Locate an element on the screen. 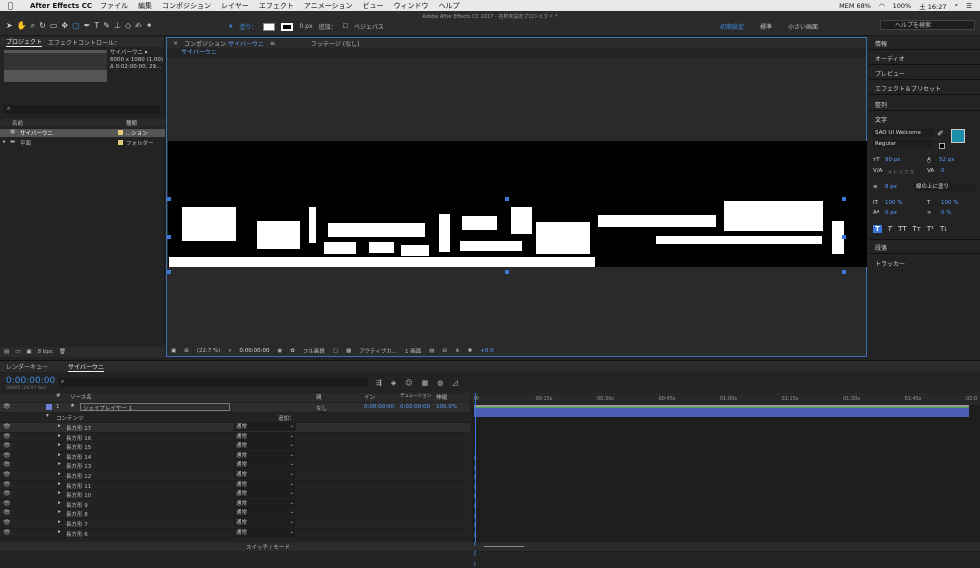 The width and height of the screenshot is (980, 568). frame-blend-icon: ▦ is located at coordinates (425, 383).